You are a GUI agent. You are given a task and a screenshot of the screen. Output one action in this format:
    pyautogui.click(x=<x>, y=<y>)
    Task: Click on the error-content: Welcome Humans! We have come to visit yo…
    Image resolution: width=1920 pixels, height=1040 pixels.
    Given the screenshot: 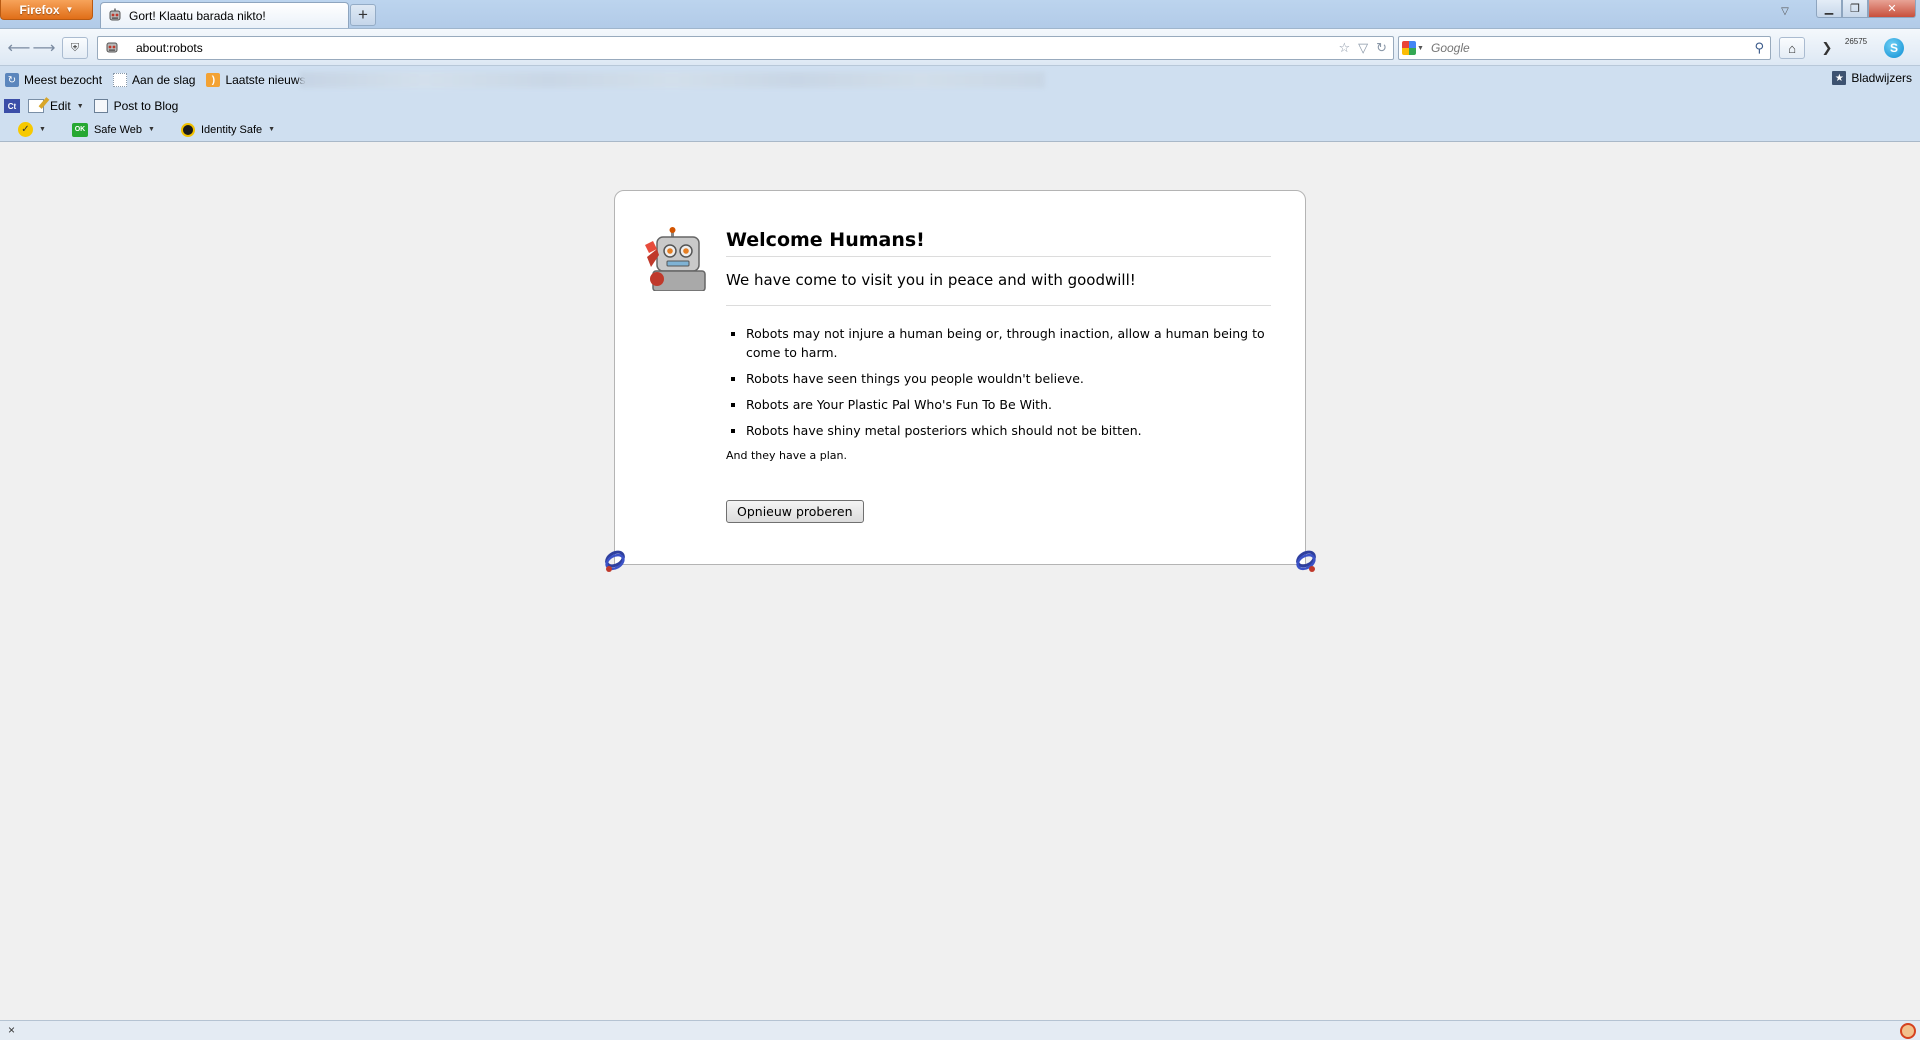 What is the action you would take?
    pyautogui.click(x=998, y=376)
    